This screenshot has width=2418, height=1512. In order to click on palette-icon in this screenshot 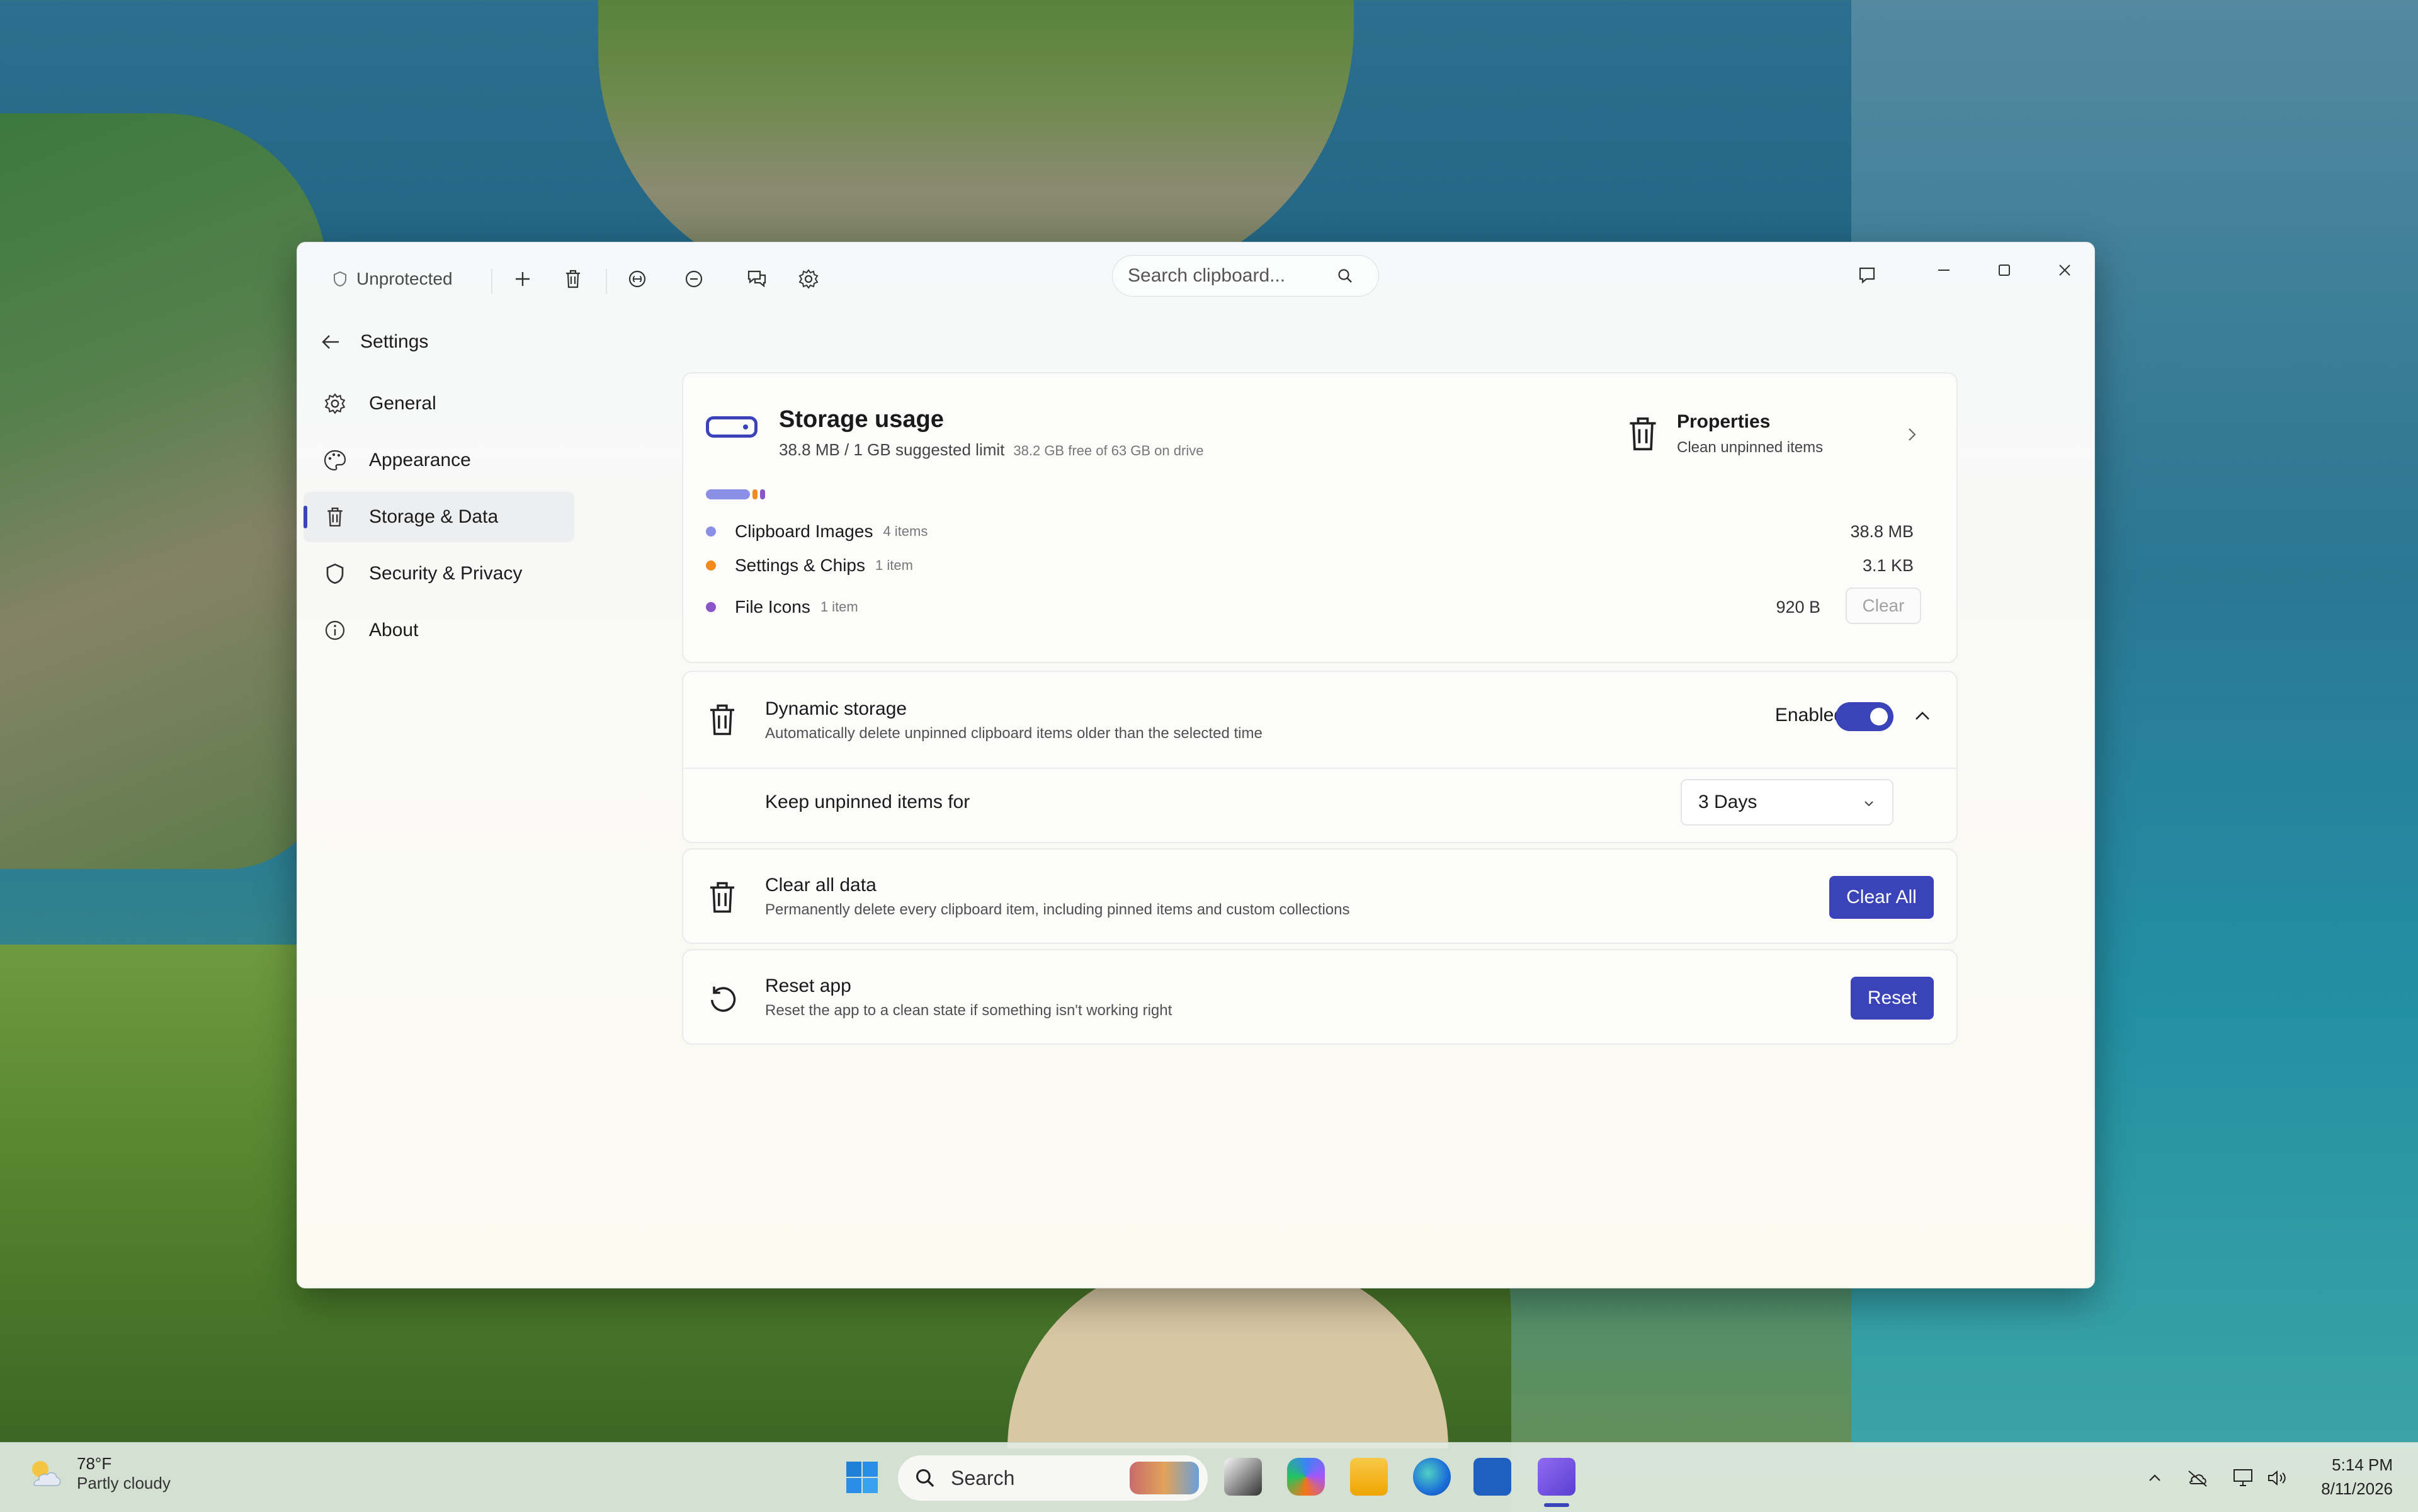, I will do `click(335, 461)`.